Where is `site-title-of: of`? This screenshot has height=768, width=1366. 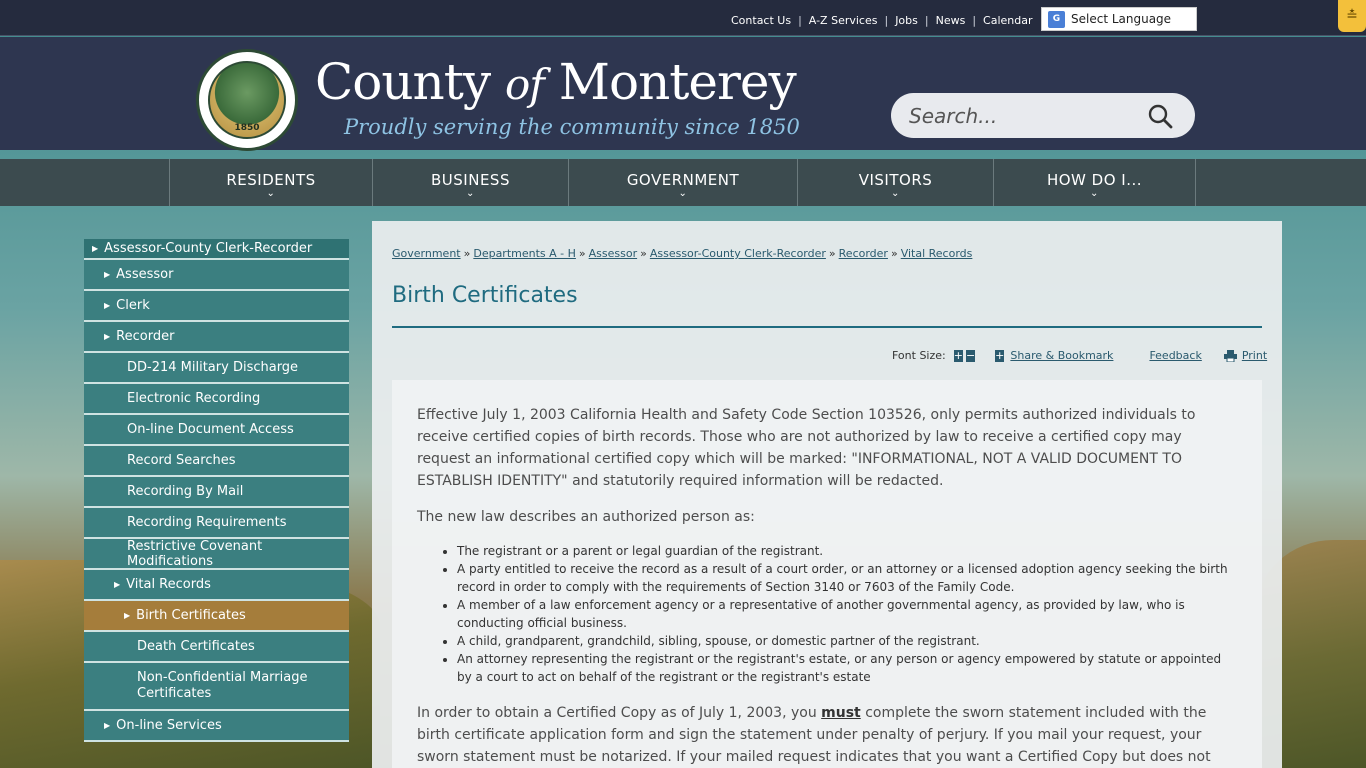
site-title-of: of is located at coordinates (525, 84).